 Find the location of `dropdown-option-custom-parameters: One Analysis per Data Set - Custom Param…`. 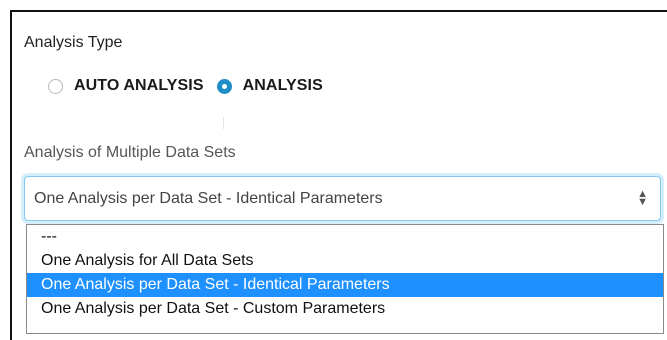

dropdown-option-custom-parameters: One Analysis per Data Set - Custom Param… is located at coordinates (345, 309).